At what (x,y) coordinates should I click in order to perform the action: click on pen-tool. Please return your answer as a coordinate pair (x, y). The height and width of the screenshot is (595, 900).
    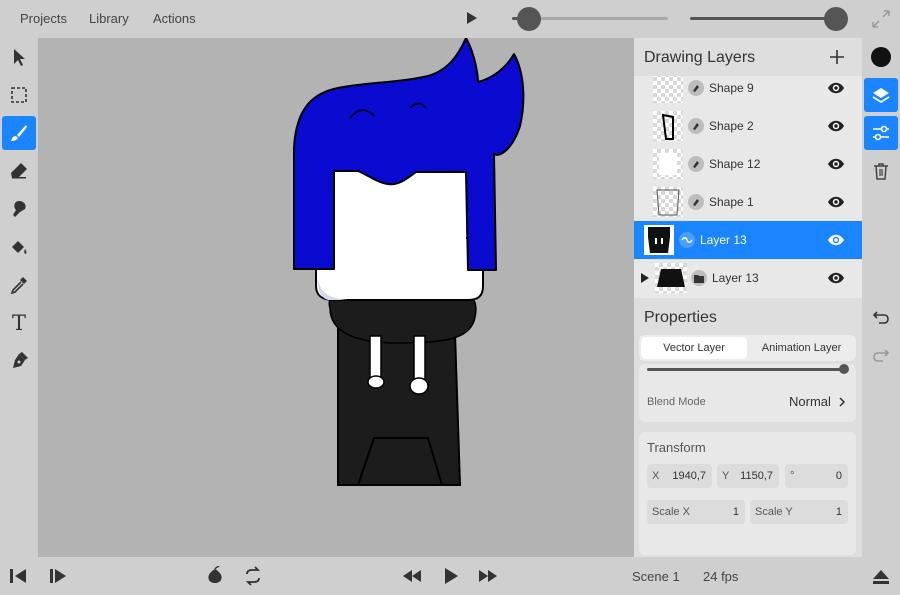
    Looking at the image, I should click on (19, 361).